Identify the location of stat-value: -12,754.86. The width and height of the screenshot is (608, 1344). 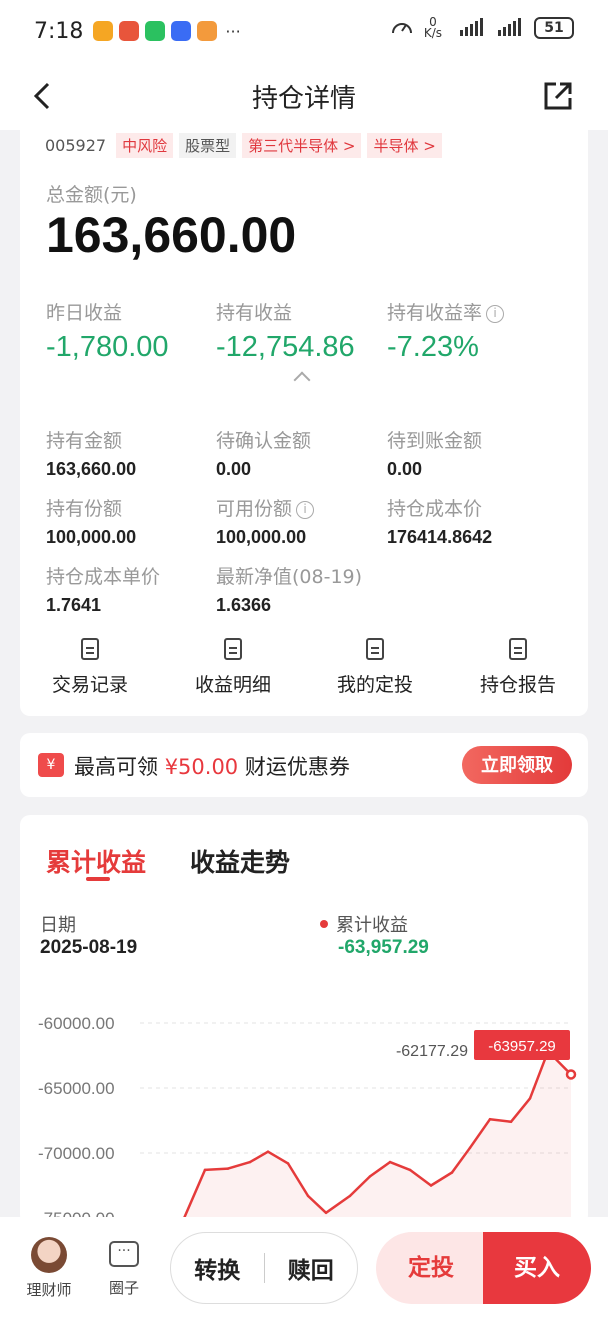
(285, 347).